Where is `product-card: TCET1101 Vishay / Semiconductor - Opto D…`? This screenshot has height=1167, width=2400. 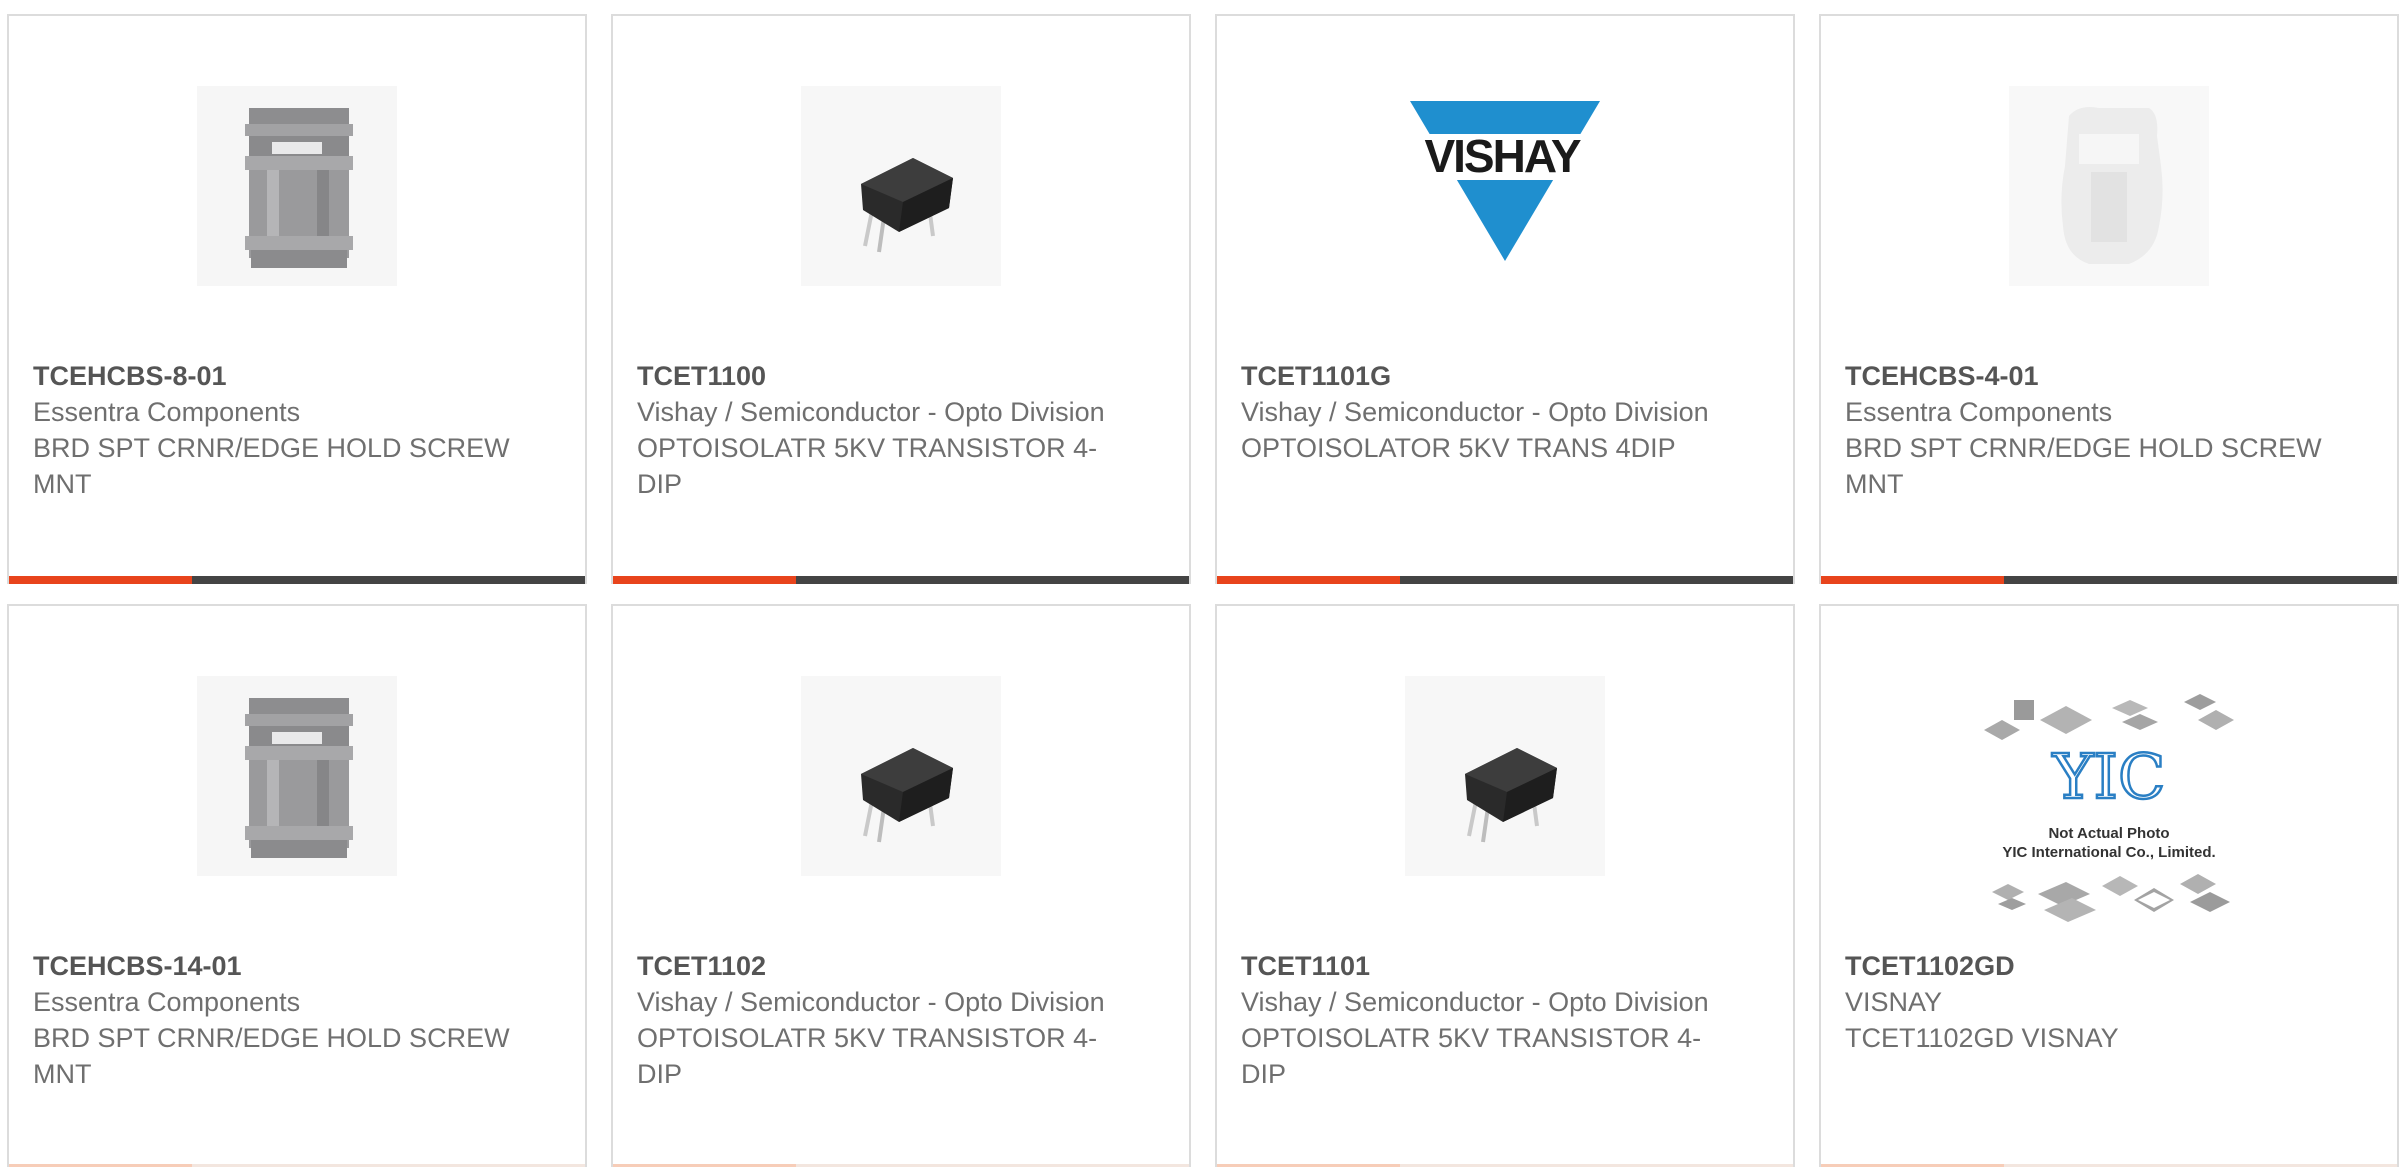
product-card: TCET1101 Vishay / Semiconductor - Opto D… is located at coordinates (1505, 885).